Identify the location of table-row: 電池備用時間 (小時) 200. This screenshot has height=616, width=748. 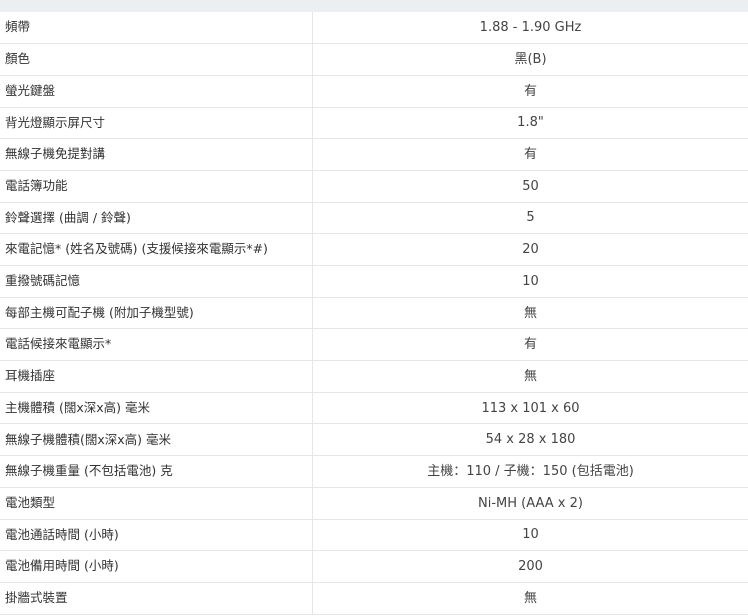
(374, 566).